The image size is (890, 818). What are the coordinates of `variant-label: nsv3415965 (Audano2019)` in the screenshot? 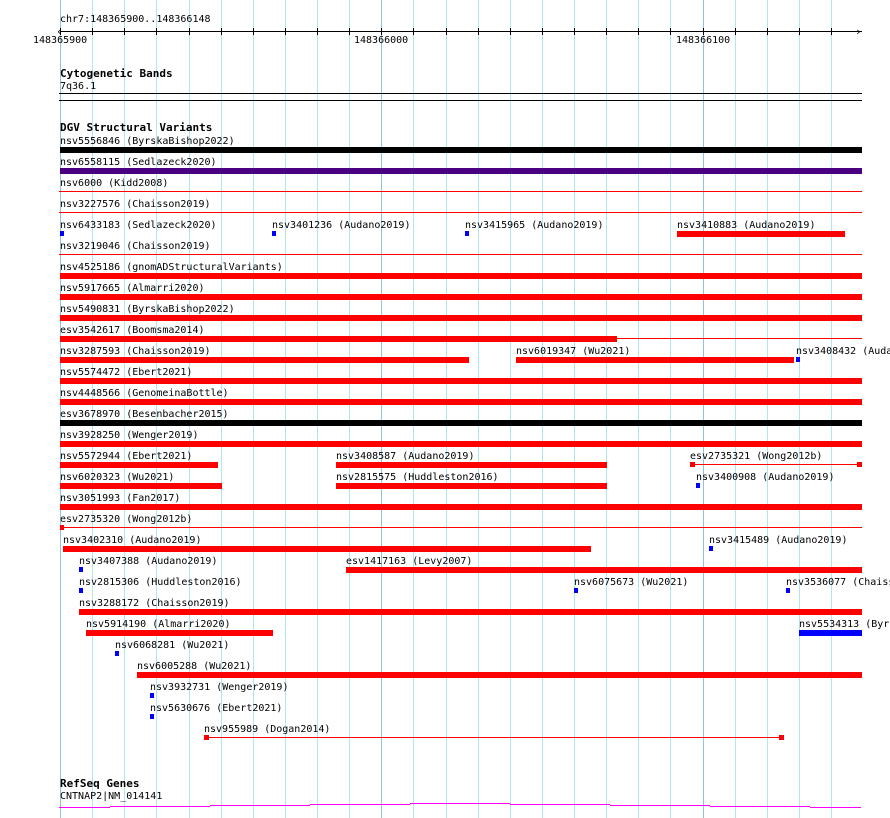 It's located at (534, 225).